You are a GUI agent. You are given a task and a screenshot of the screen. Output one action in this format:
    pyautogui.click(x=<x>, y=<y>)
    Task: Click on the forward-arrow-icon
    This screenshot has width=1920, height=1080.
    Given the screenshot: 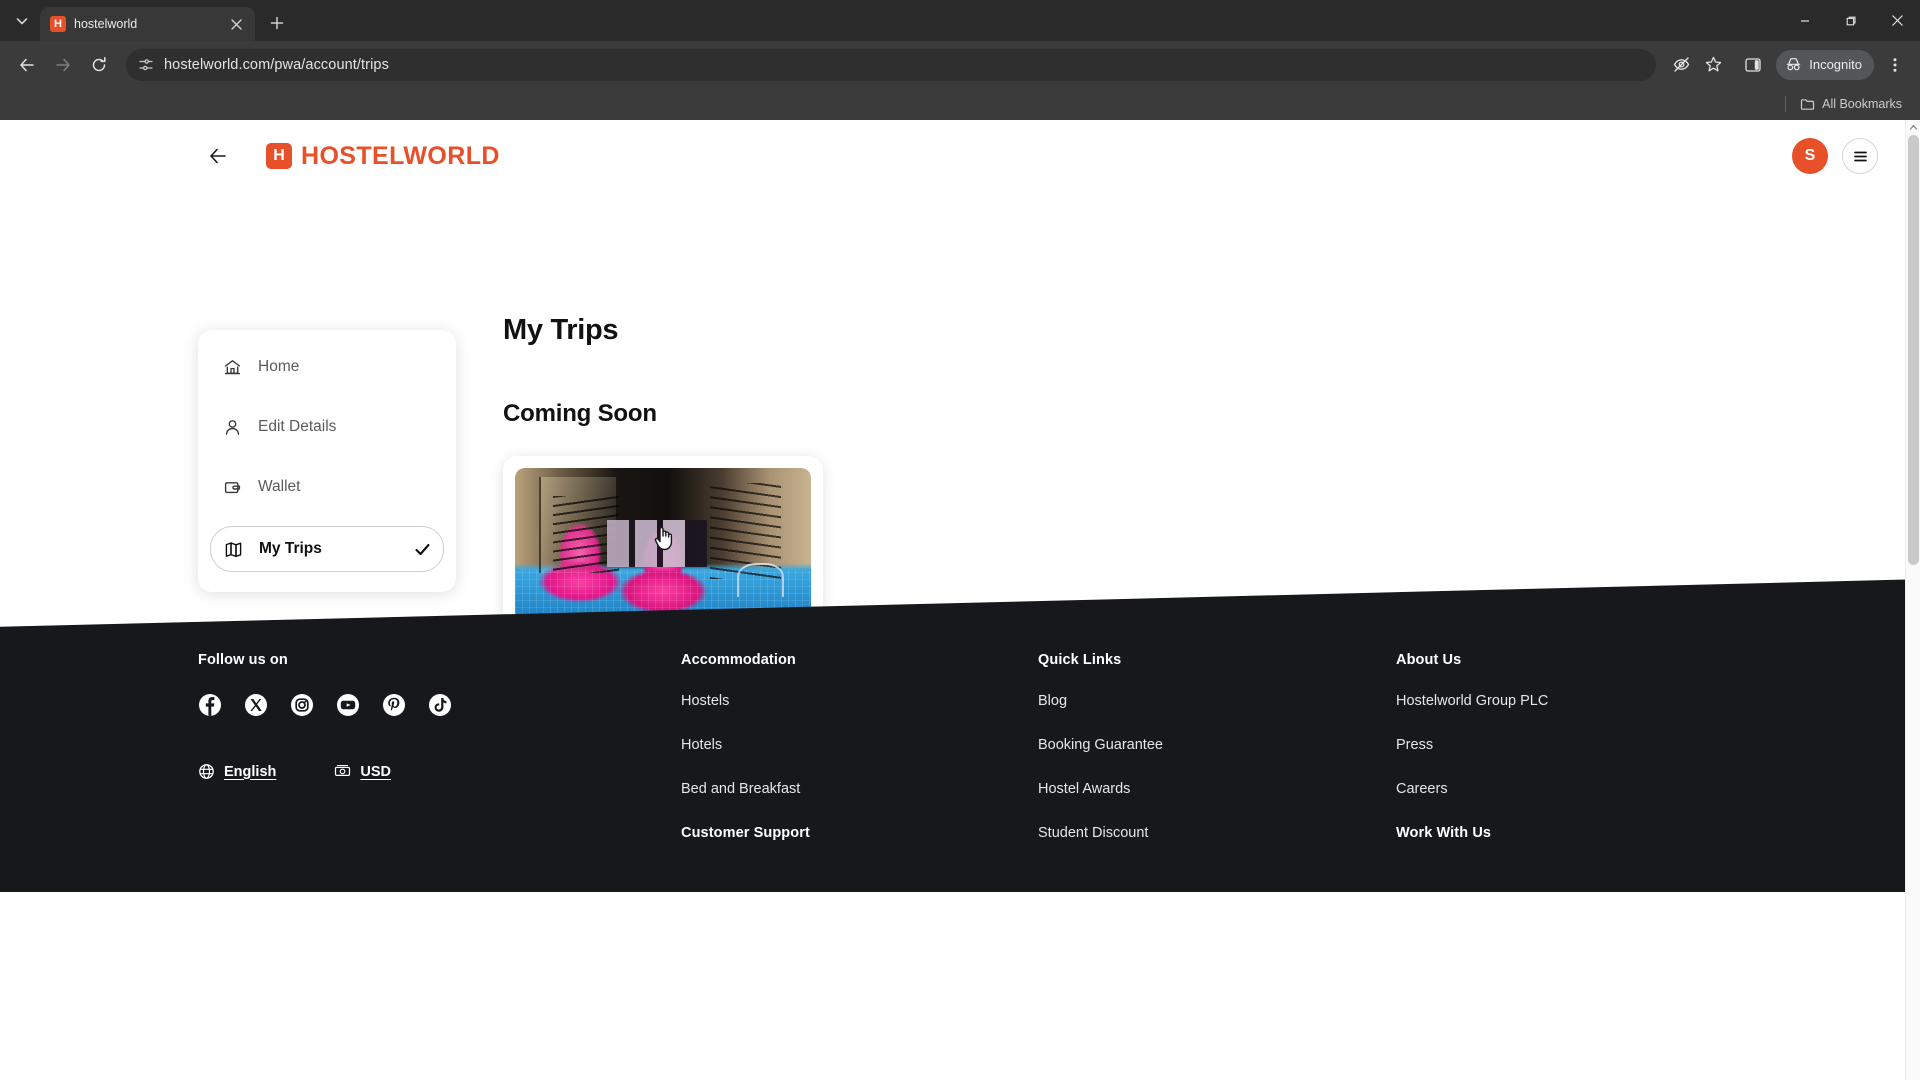 What is the action you would take?
    pyautogui.click(x=63, y=65)
    